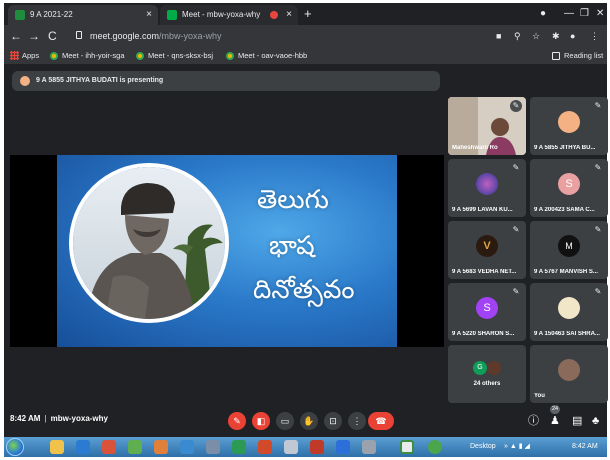 The height and width of the screenshot is (460, 610). I want to click on os-taskbar: Desktop » ▲ ▮ ◢ 8:42 AM, so click(305, 447).